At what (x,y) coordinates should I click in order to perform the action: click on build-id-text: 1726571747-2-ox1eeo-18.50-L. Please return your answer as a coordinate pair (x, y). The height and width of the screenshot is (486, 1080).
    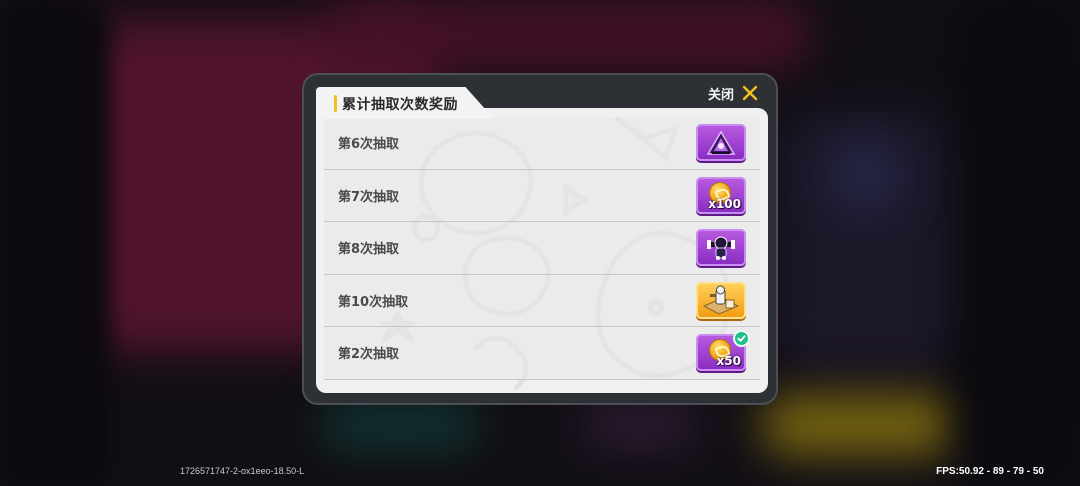
    Looking at the image, I should click on (242, 471).